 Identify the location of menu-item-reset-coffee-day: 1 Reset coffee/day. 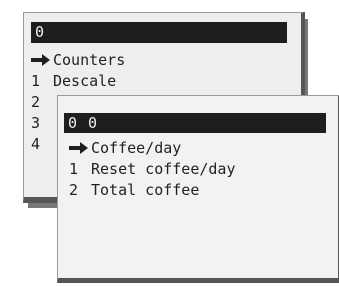
(152, 169).